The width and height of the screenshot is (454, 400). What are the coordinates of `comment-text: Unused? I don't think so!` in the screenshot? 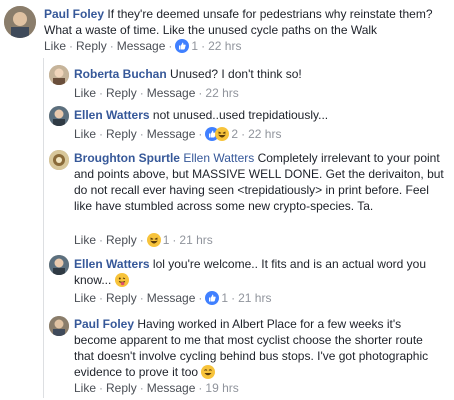 It's located at (234, 74).